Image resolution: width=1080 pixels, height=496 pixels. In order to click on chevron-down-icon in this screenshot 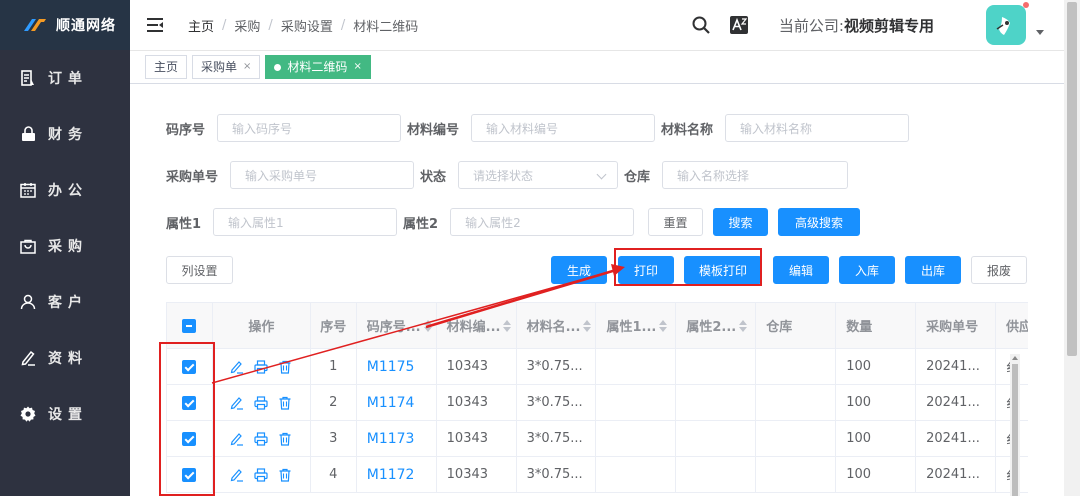, I will do `click(1040, 32)`.